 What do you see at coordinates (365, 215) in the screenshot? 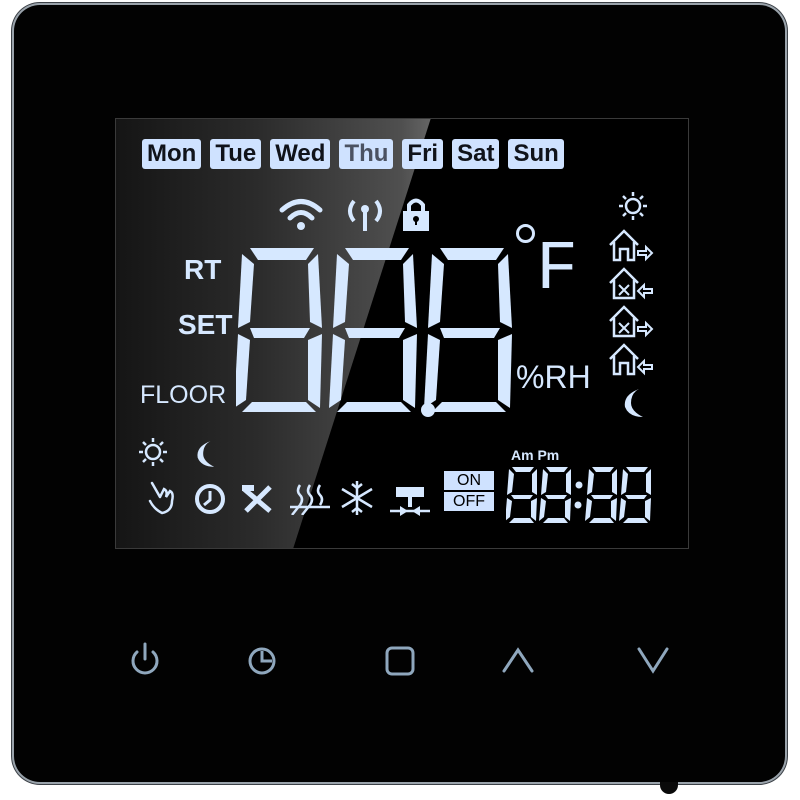
I see `signal-antenna-icon` at bounding box center [365, 215].